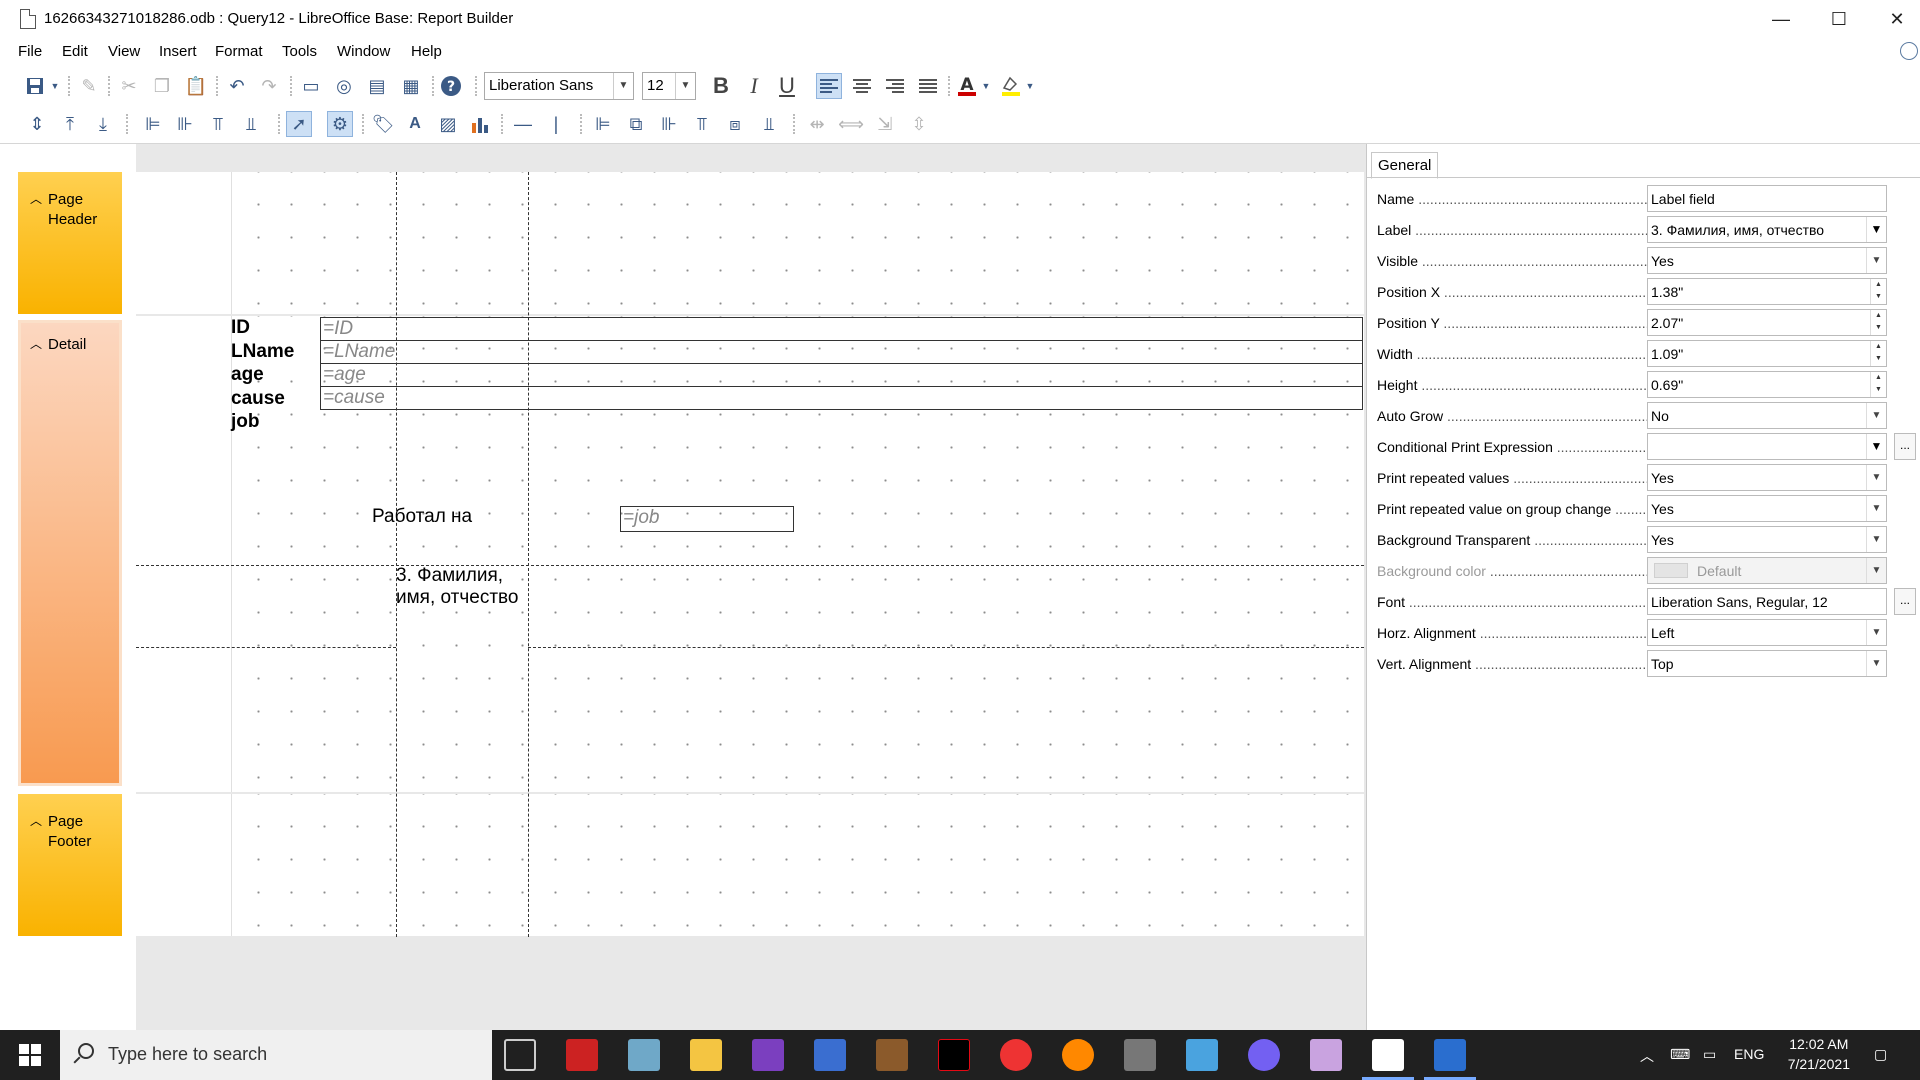 This screenshot has height=1080, width=1920. What do you see at coordinates (185, 124) in the screenshot?
I see `align-right-edges-icon: ⊪` at bounding box center [185, 124].